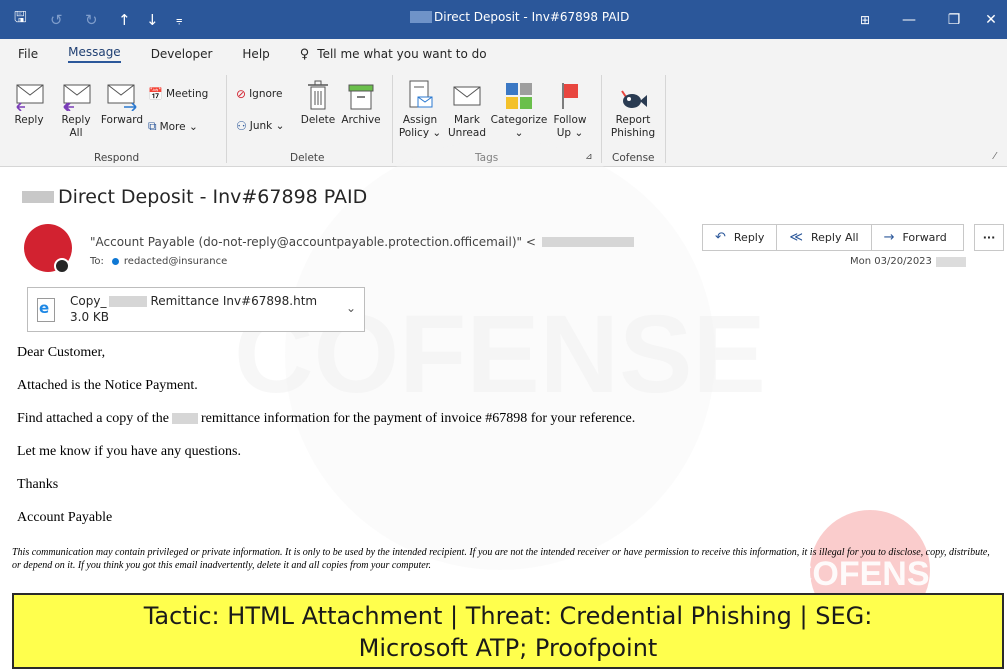 The height and width of the screenshot is (670, 1007). I want to click on meeting-label: Meeting, so click(187, 94).